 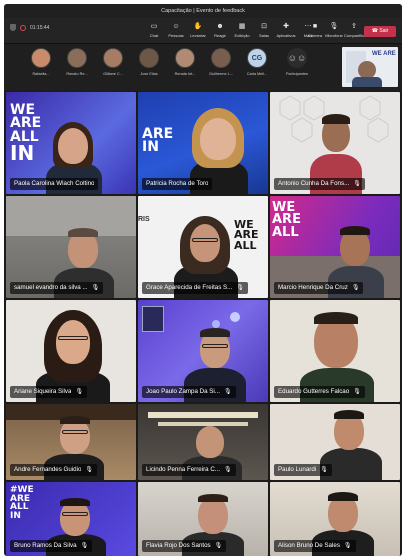 What do you see at coordinates (71, 519) in the screenshot?
I see `video-tile: #WE ARE ALL IN Bruno Ramos Da Silva 🎙` at bounding box center [71, 519].